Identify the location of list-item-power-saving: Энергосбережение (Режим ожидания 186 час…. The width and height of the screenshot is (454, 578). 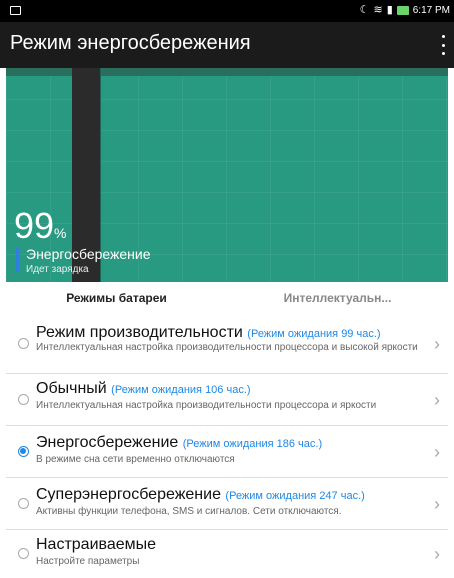
(227, 452).